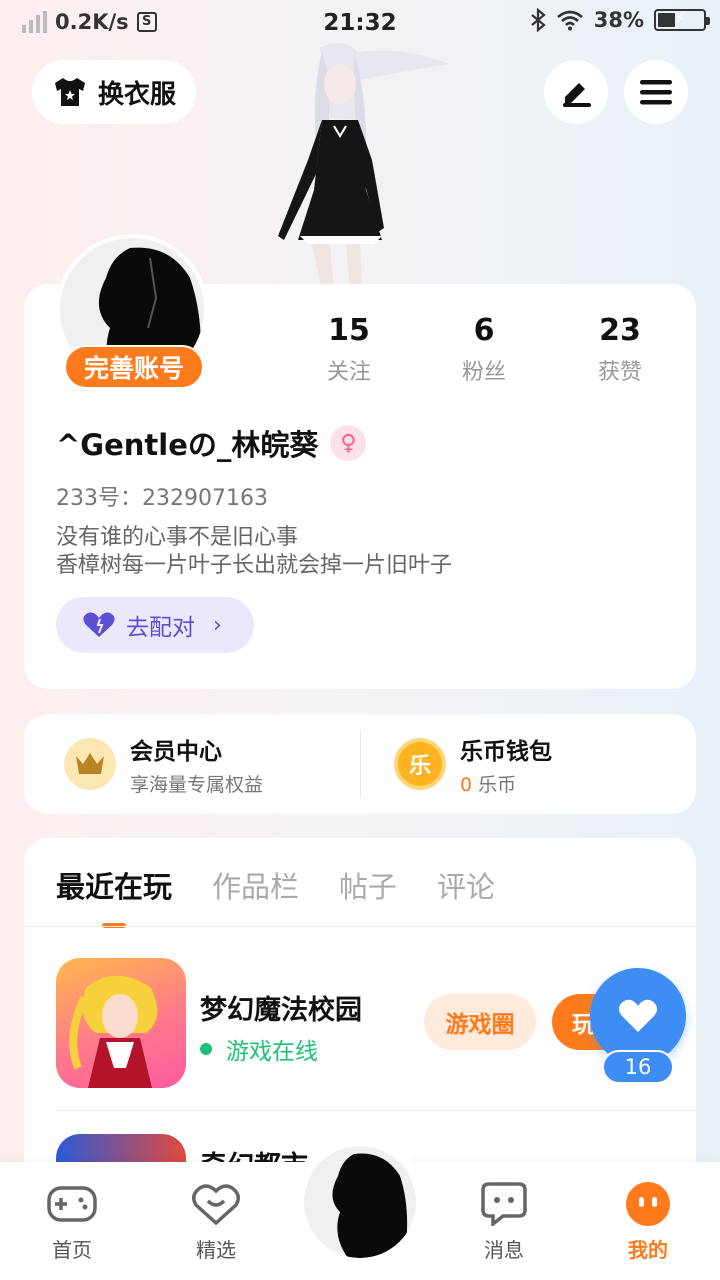 The width and height of the screenshot is (720, 1280). I want to click on status-right: 38% ⚡, so click(620, 20).